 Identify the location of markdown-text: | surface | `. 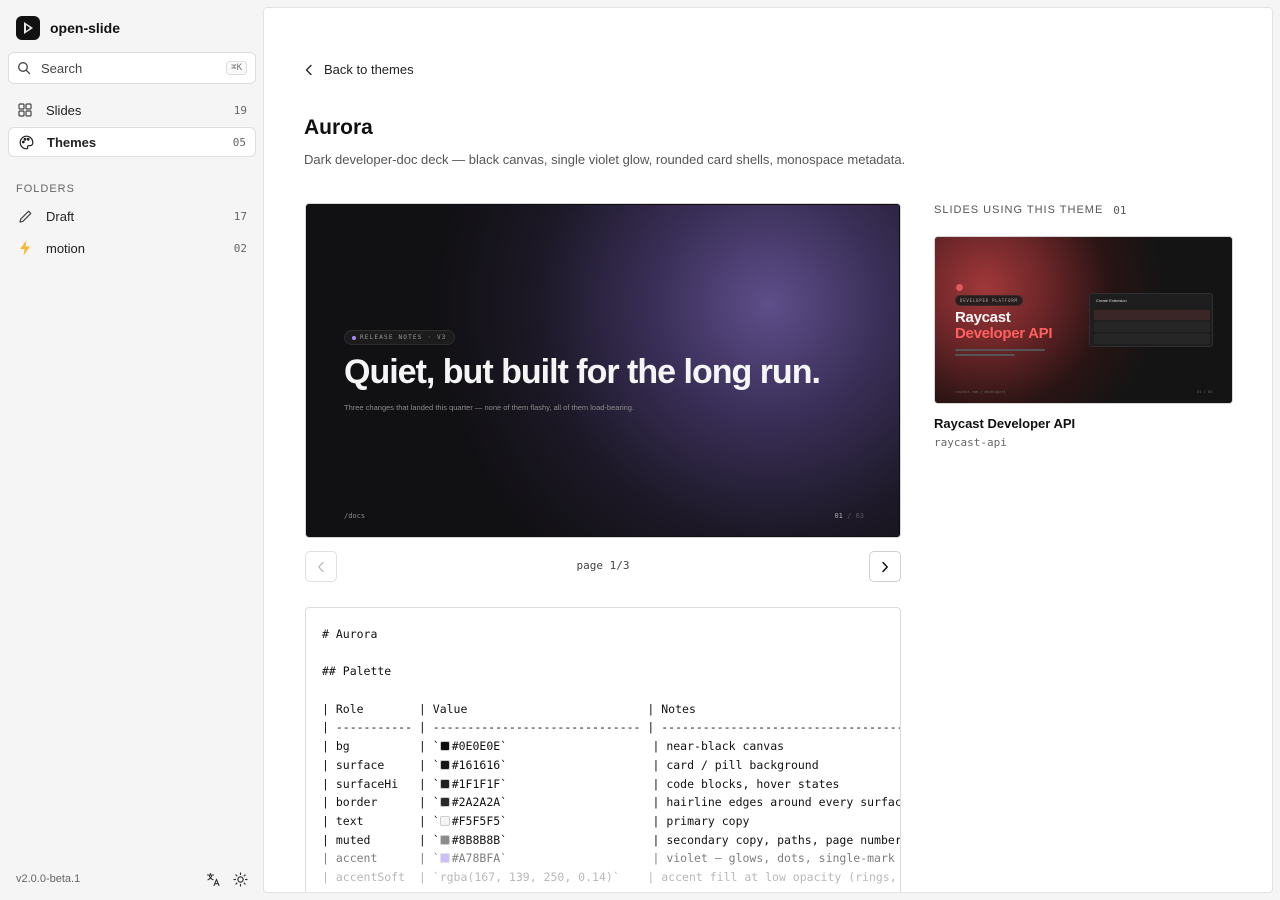
(381, 764).